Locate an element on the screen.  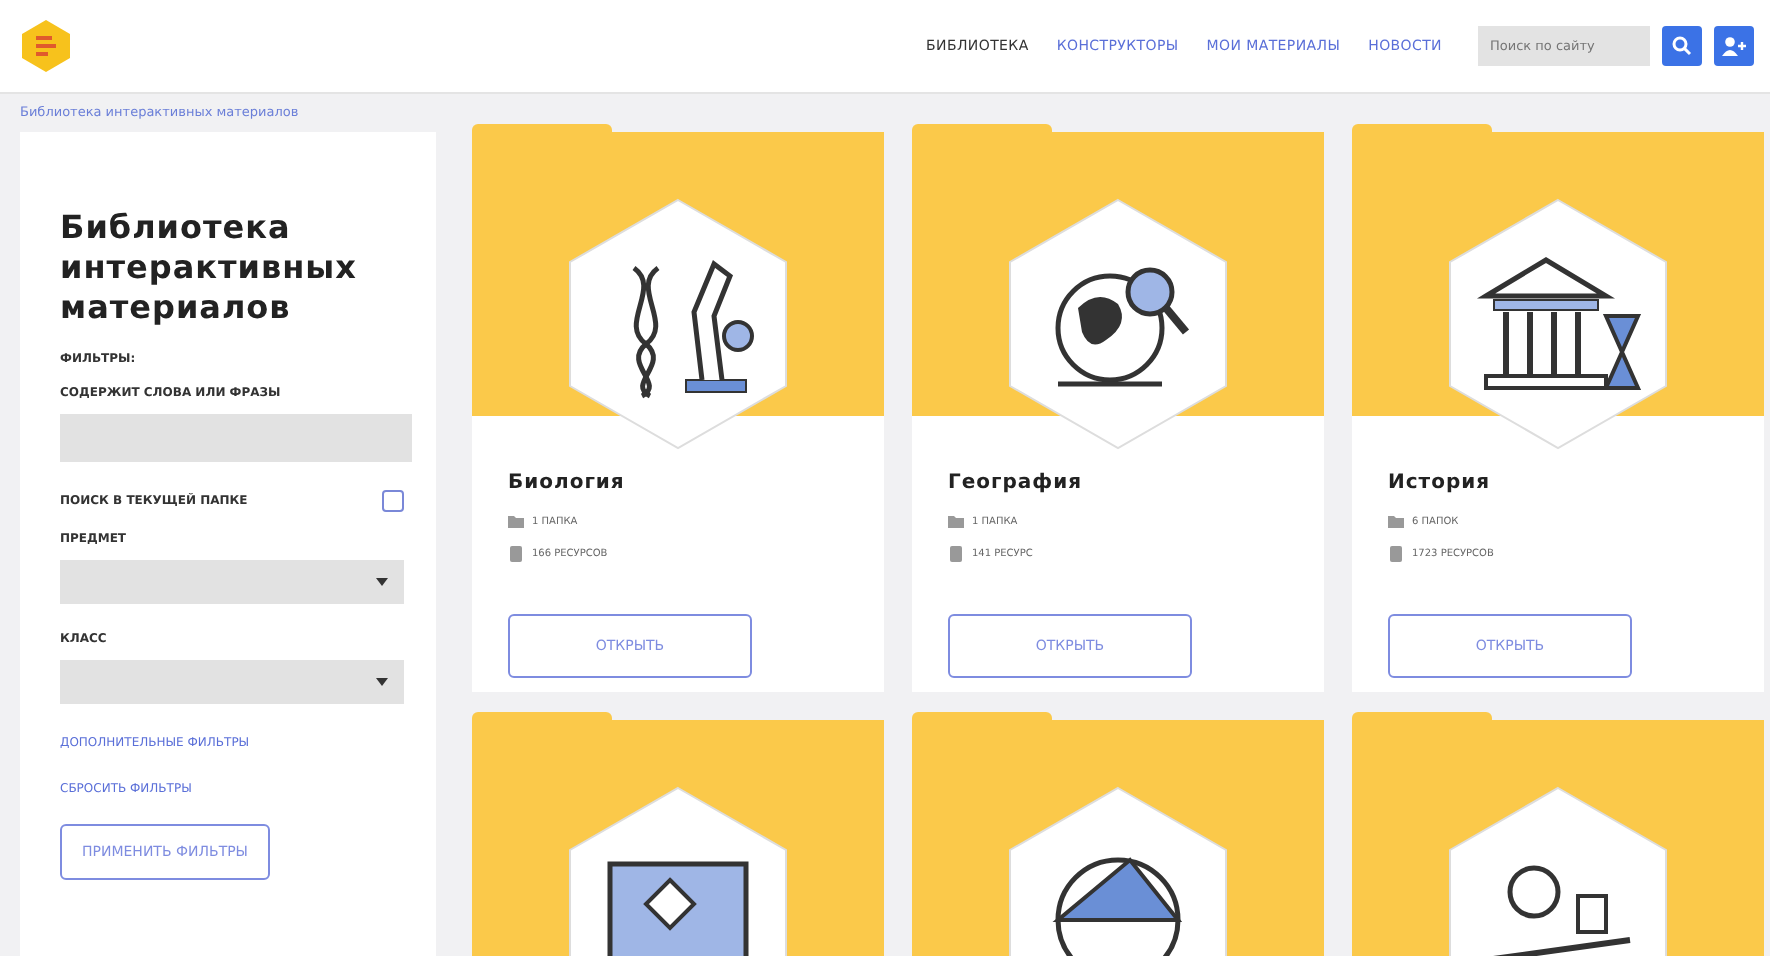
sidebar-title: Библиотека интерактивных материалов is located at coordinates (209, 268).